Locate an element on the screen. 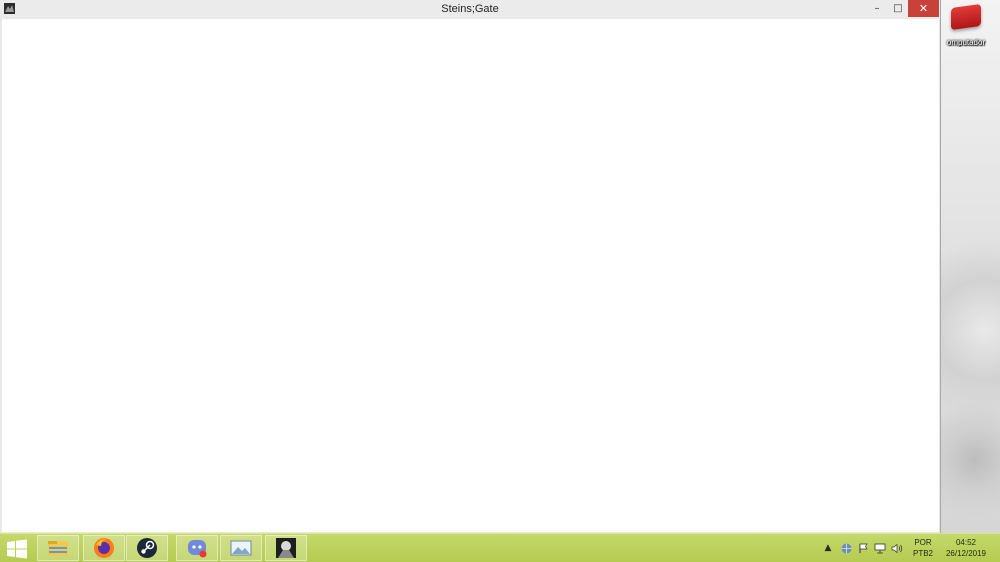 The image size is (1000, 562). keyboard-layout: PTB2 is located at coordinates (922, 553).